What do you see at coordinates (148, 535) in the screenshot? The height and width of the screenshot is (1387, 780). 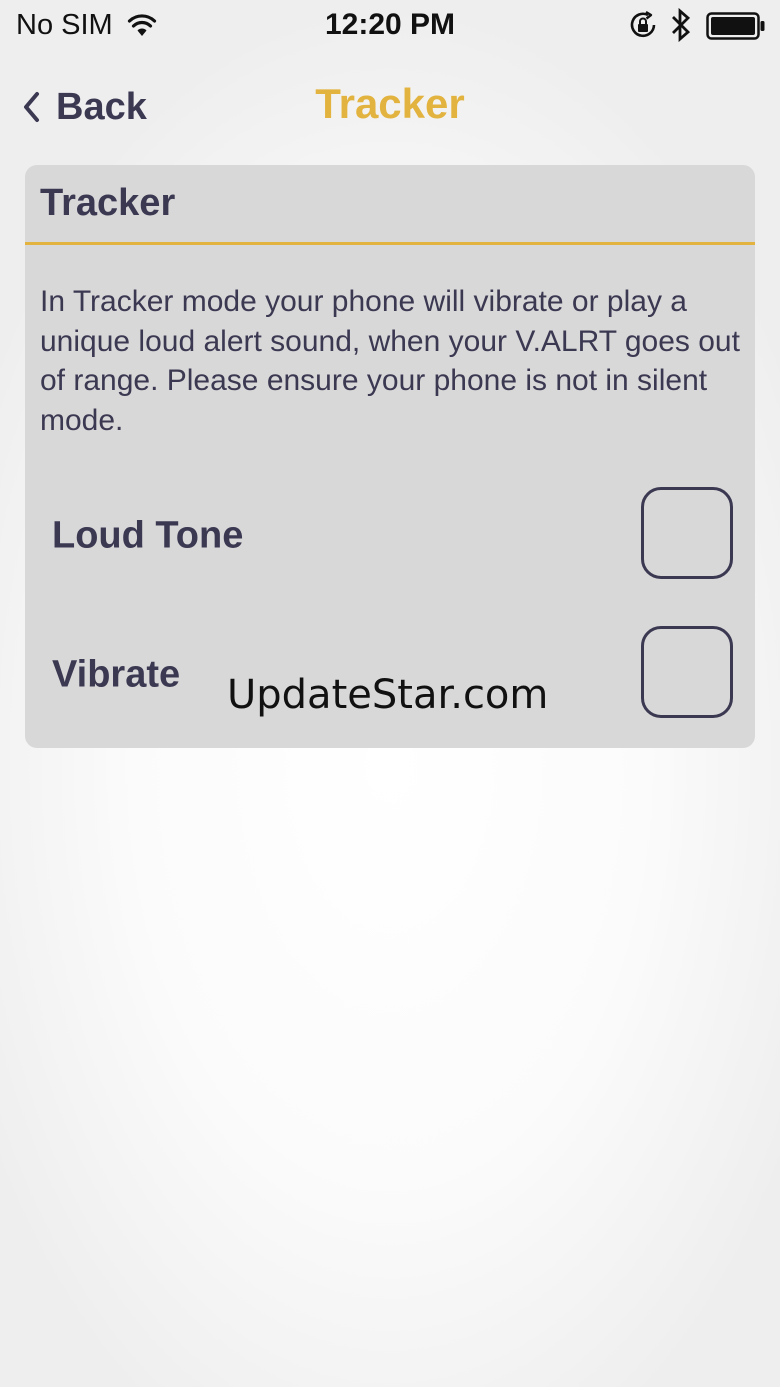 I see `loud-tone-label: Loud Tone` at bounding box center [148, 535].